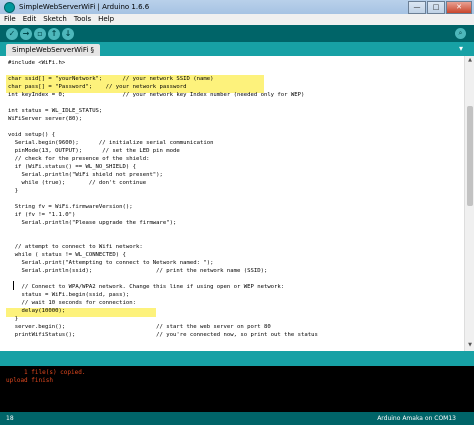  I want to click on console-output: 1 file(s) copied. upload finish, so click(237, 389).